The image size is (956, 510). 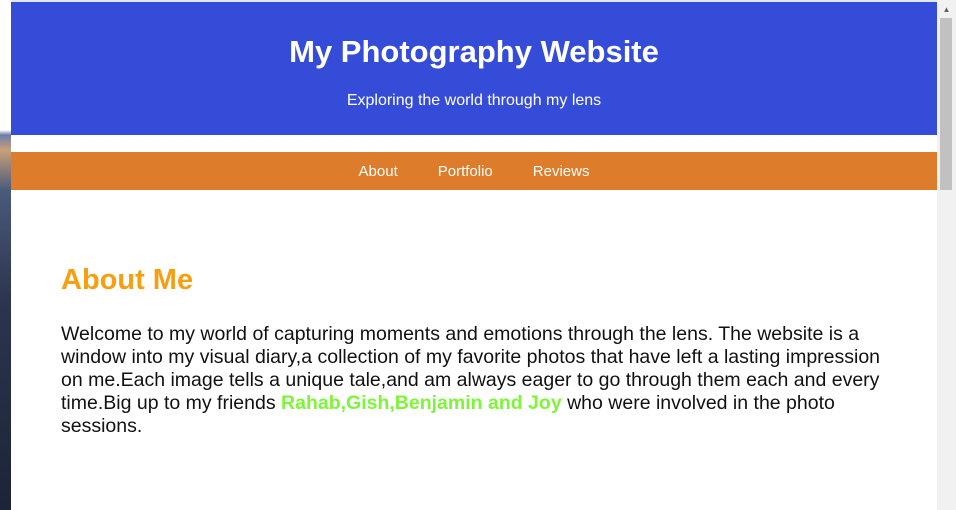 I want to click on nav-link-about: About, so click(x=378, y=171).